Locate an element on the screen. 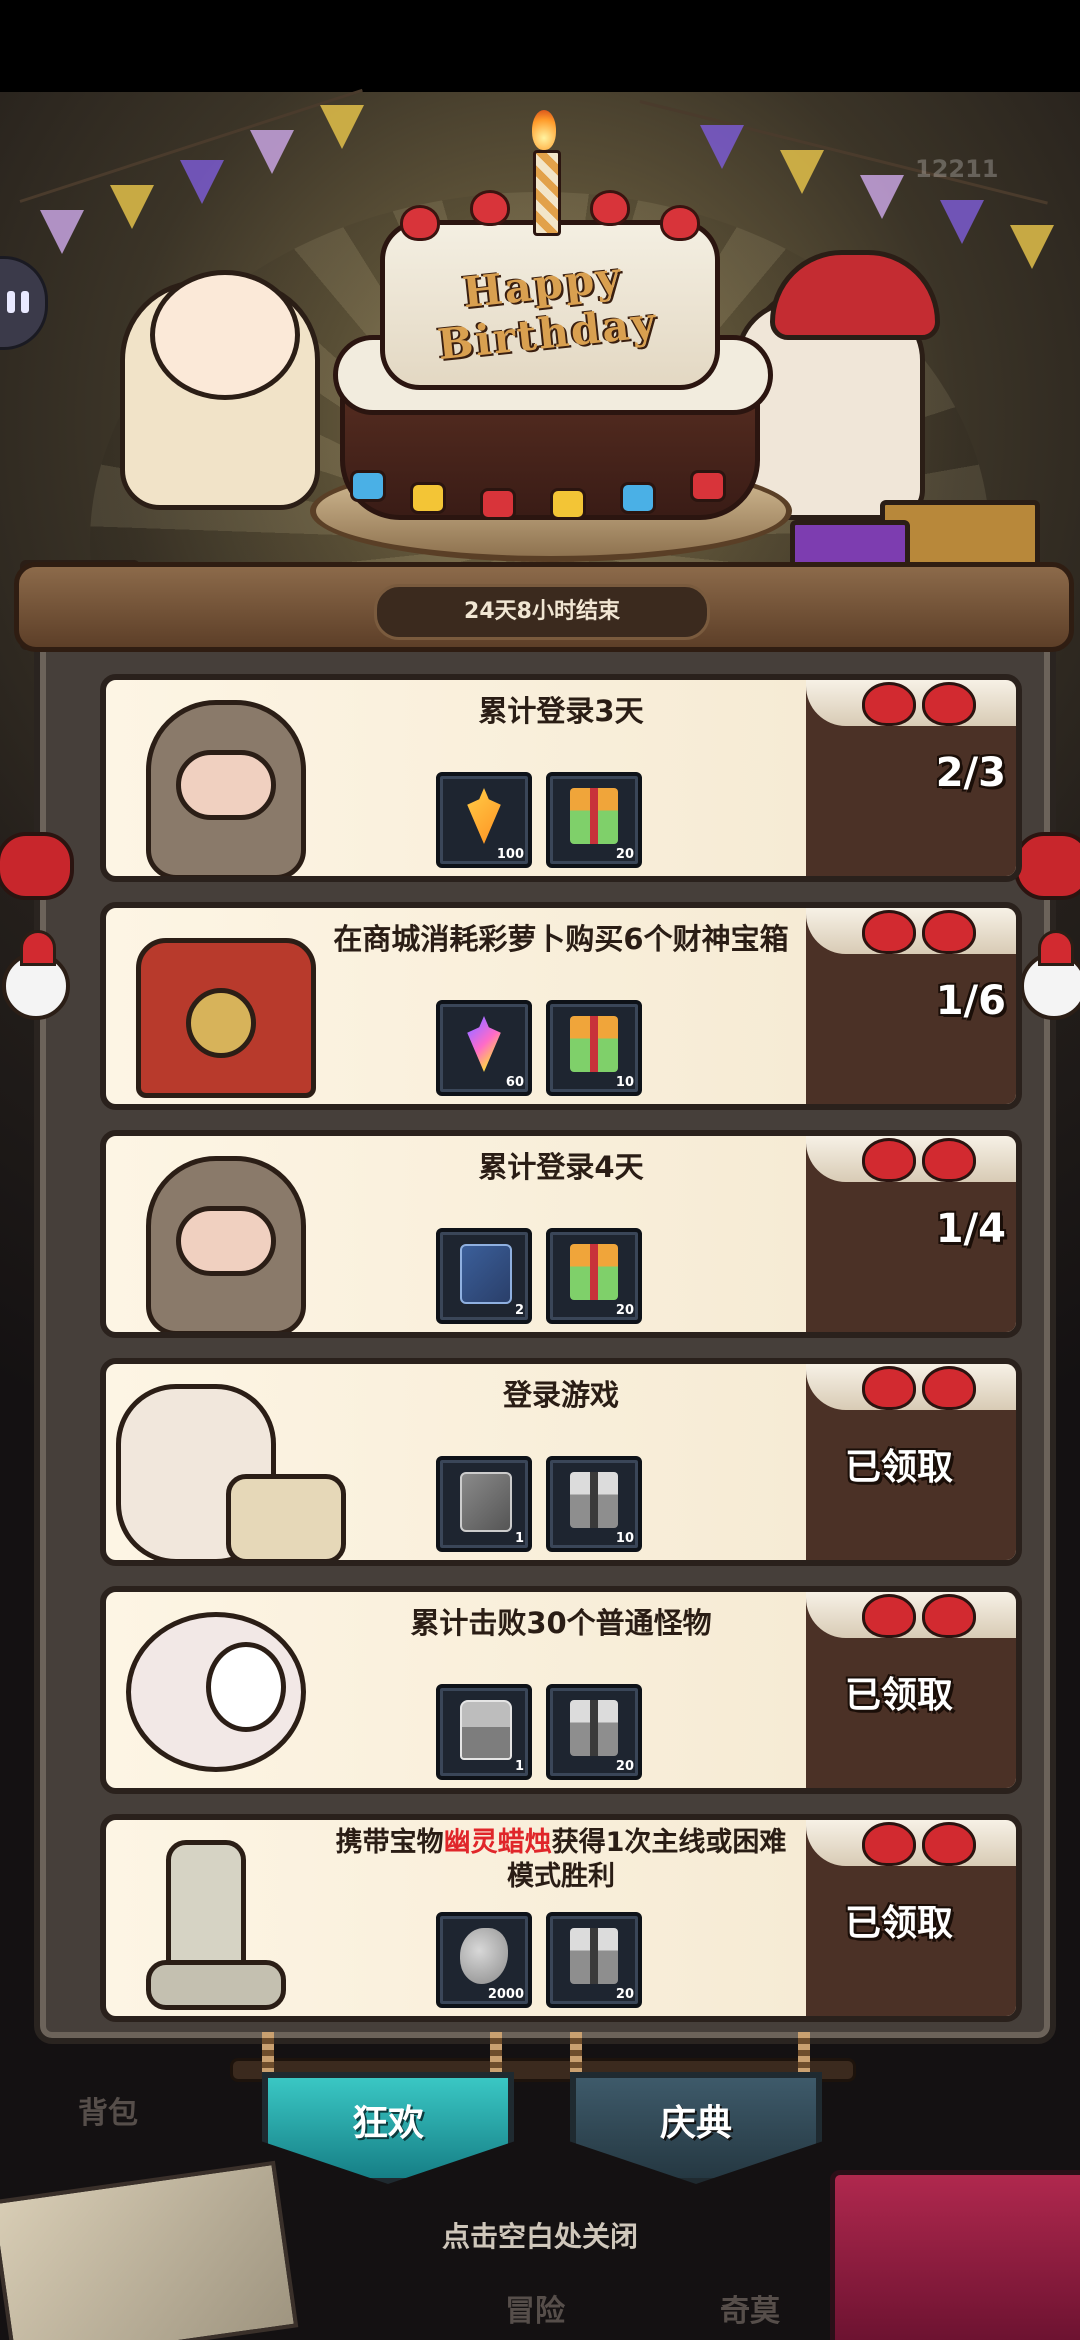  reward-slot: 2 is located at coordinates (484, 1276).